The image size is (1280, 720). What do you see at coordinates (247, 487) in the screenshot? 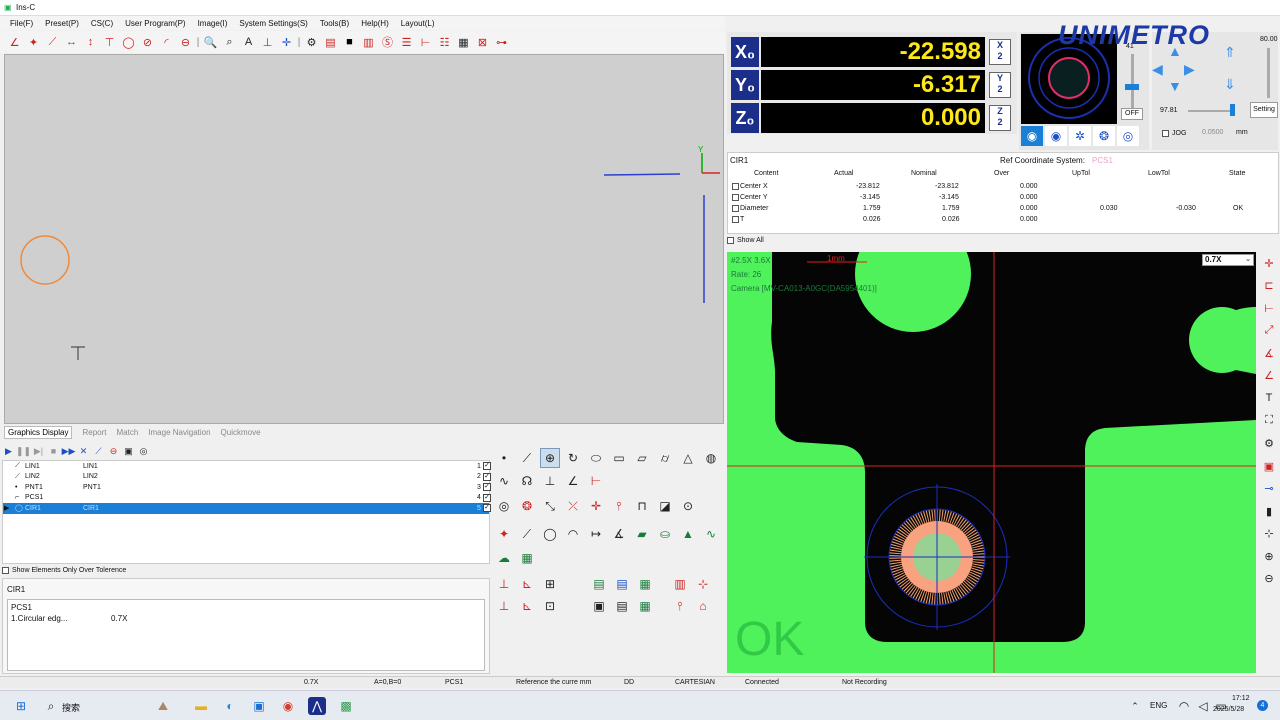
I see `list-item: • PNT1 PNT1 3 ✓` at bounding box center [247, 487].